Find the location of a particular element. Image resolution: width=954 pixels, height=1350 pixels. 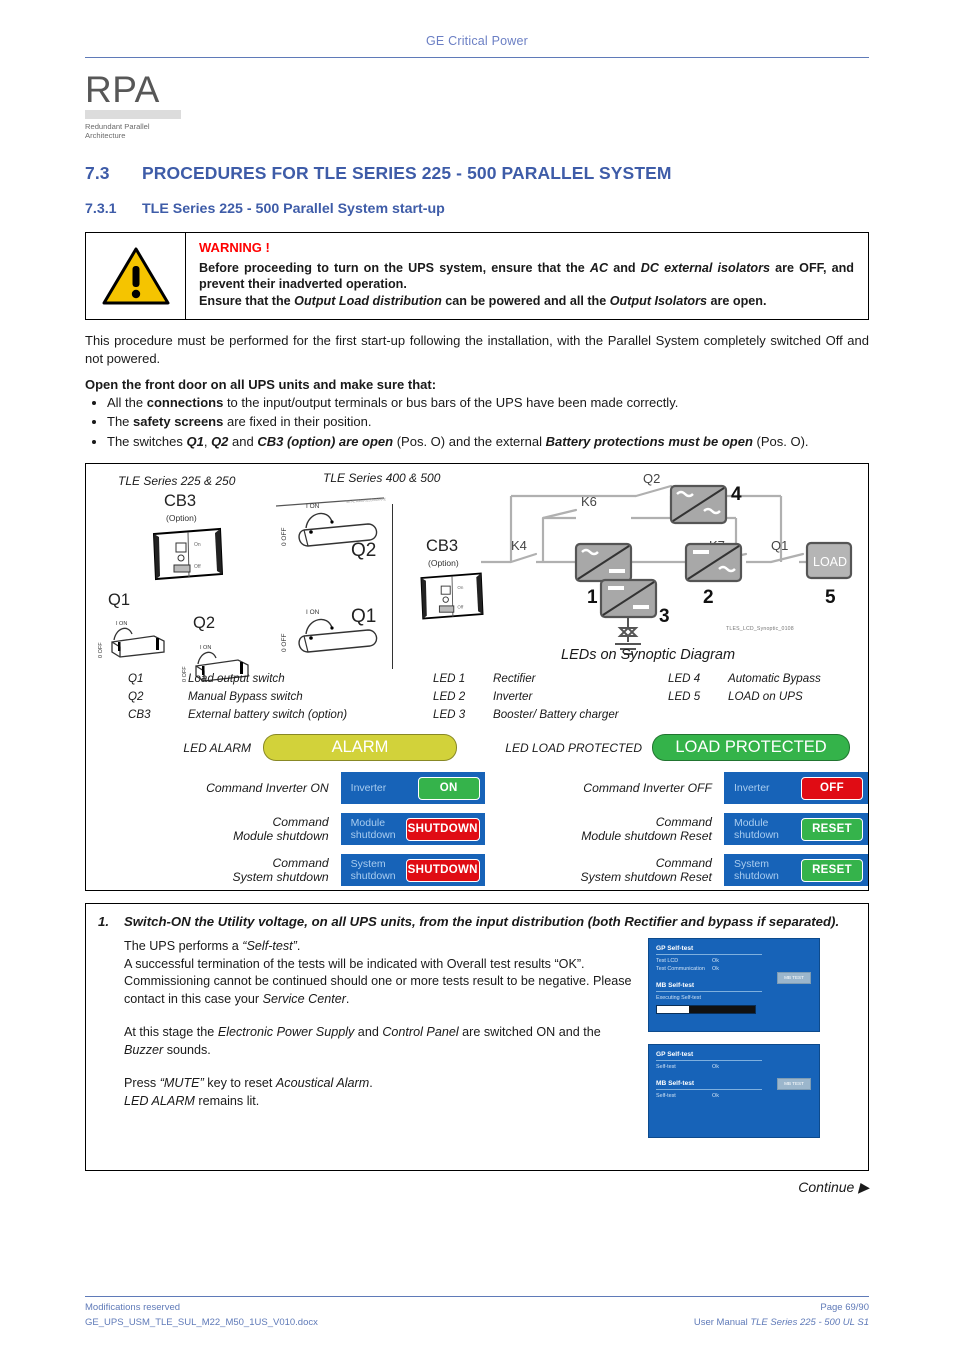

legend-key: Q2 is located at coordinates (136, 697).